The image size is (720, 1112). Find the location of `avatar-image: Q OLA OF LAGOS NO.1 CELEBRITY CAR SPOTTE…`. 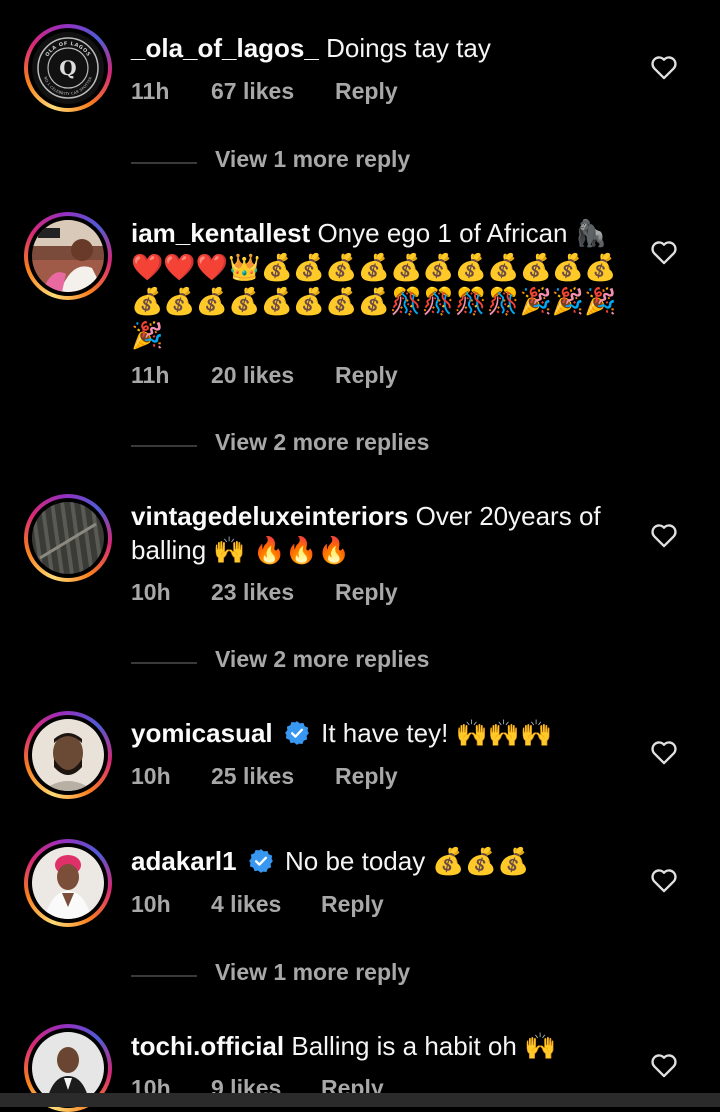

avatar-image: Q OLA OF LAGOS NO.1 CELEBRITY CAR SPOTTE… is located at coordinates (68, 68).